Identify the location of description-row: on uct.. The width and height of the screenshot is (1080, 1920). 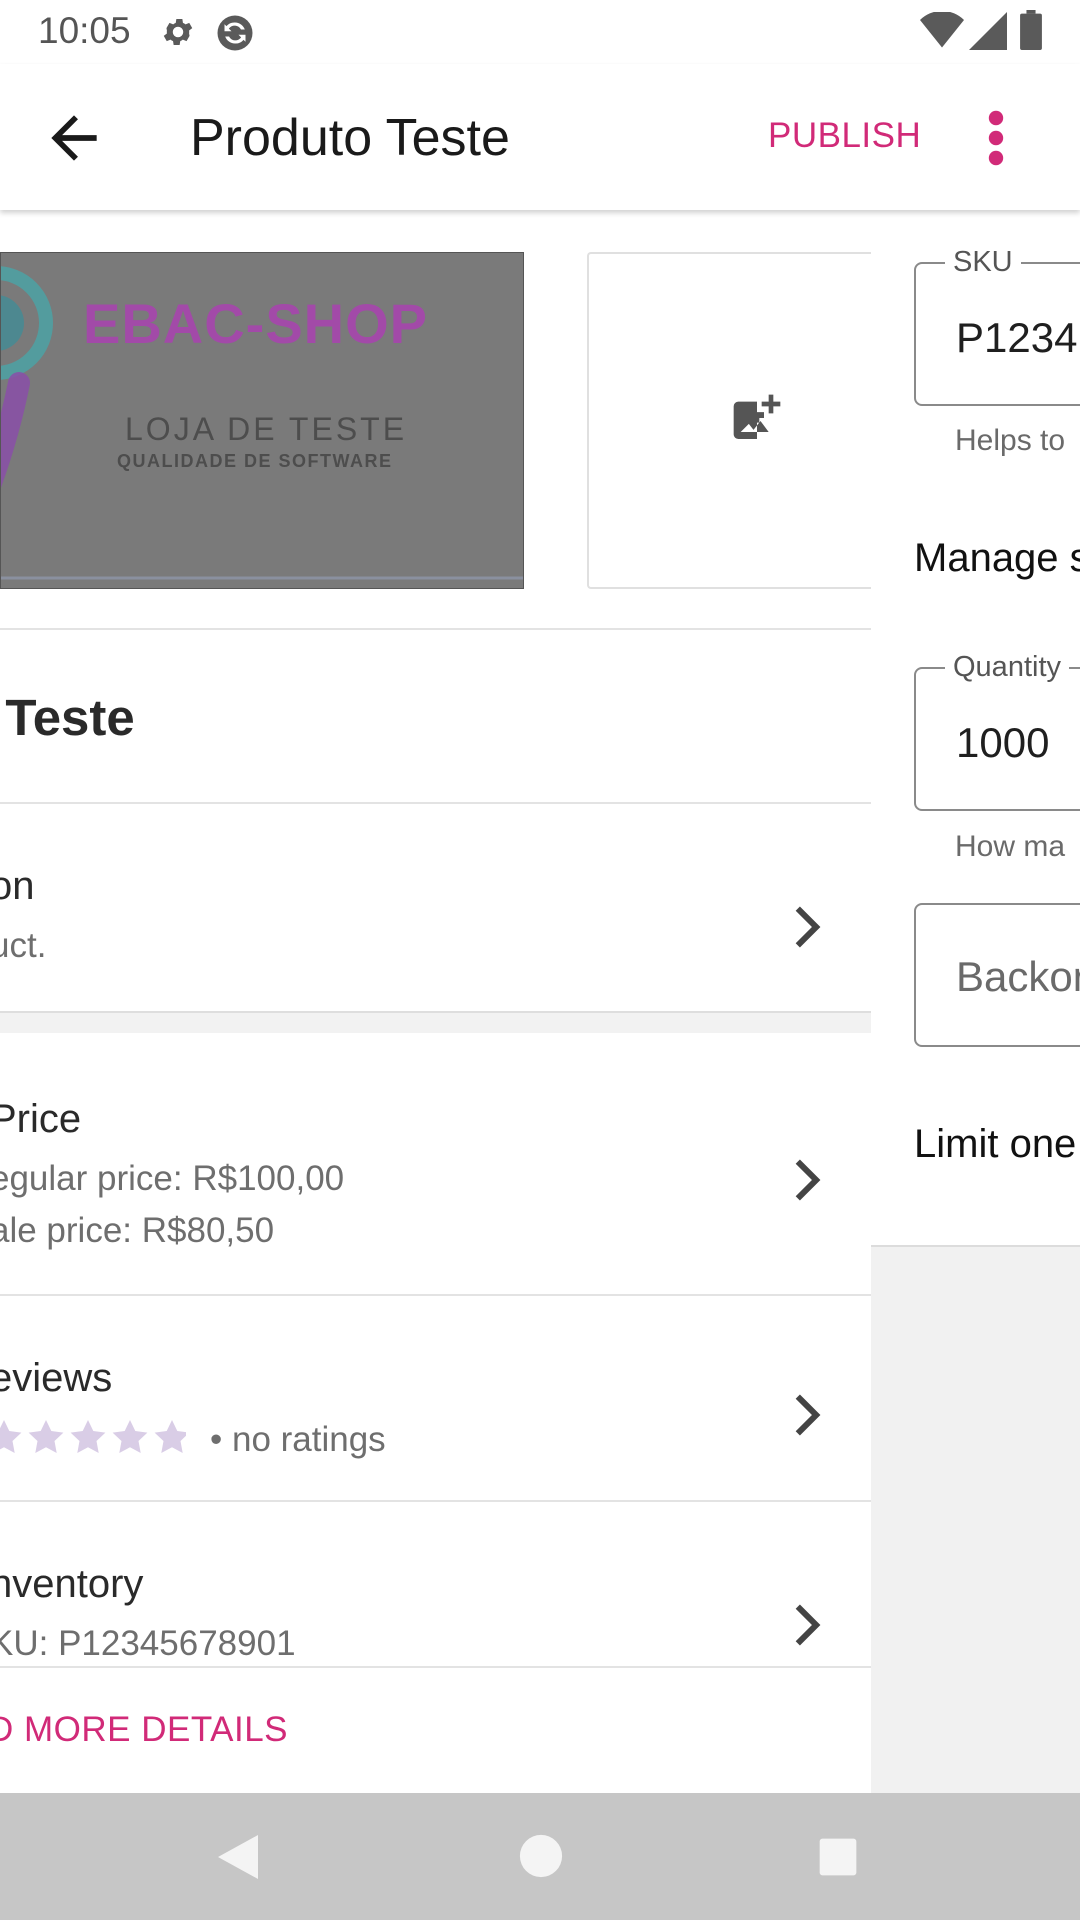
(435, 904).